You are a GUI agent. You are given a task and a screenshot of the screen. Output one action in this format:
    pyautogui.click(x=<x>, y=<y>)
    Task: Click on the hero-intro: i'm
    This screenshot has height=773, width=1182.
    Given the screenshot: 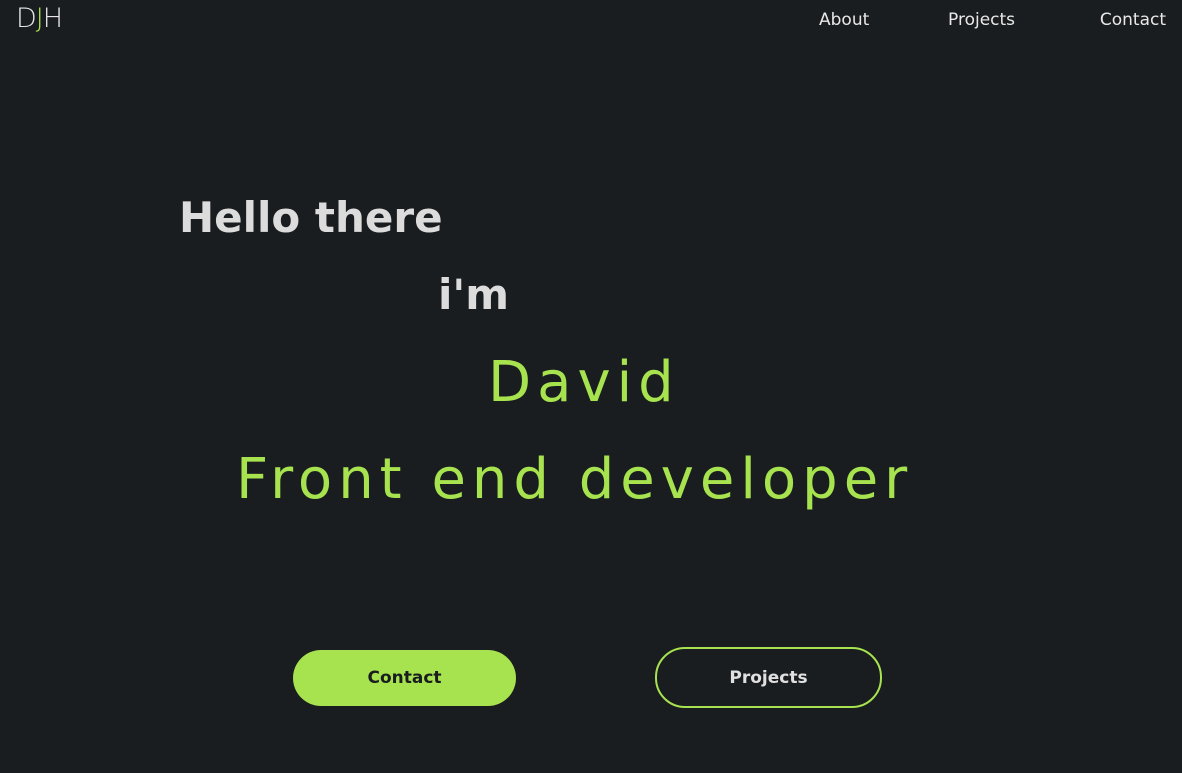 What is the action you would take?
    pyautogui.click(x=474, y=294)
    